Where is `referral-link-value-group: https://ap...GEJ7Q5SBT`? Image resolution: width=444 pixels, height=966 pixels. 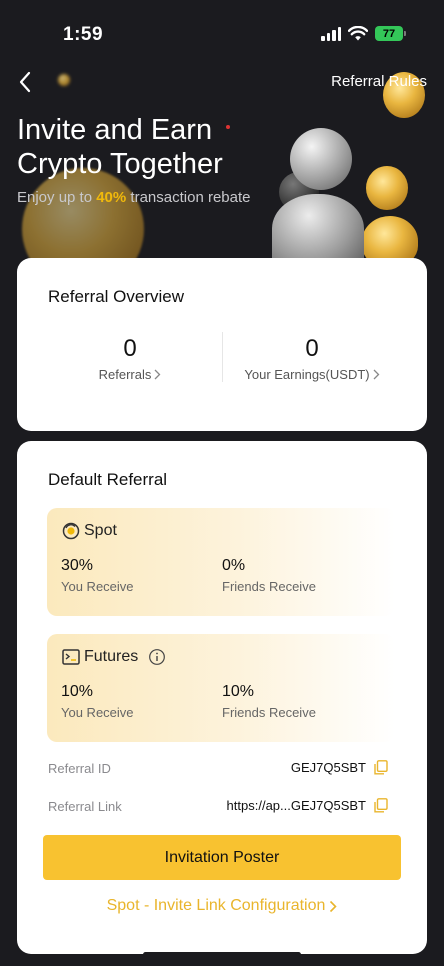 referral-link-value-group: https://ap...GEJ7Q5SBT is located at coordinates (307, 805).